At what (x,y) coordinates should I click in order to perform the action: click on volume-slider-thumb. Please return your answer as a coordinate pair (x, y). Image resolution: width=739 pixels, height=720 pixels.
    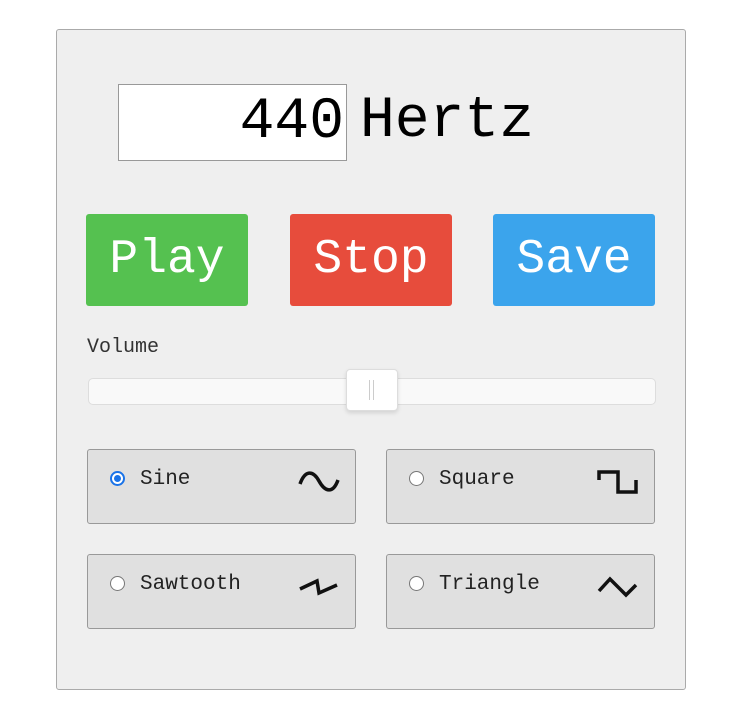
    Looking at the image, I should click on (372, 390).